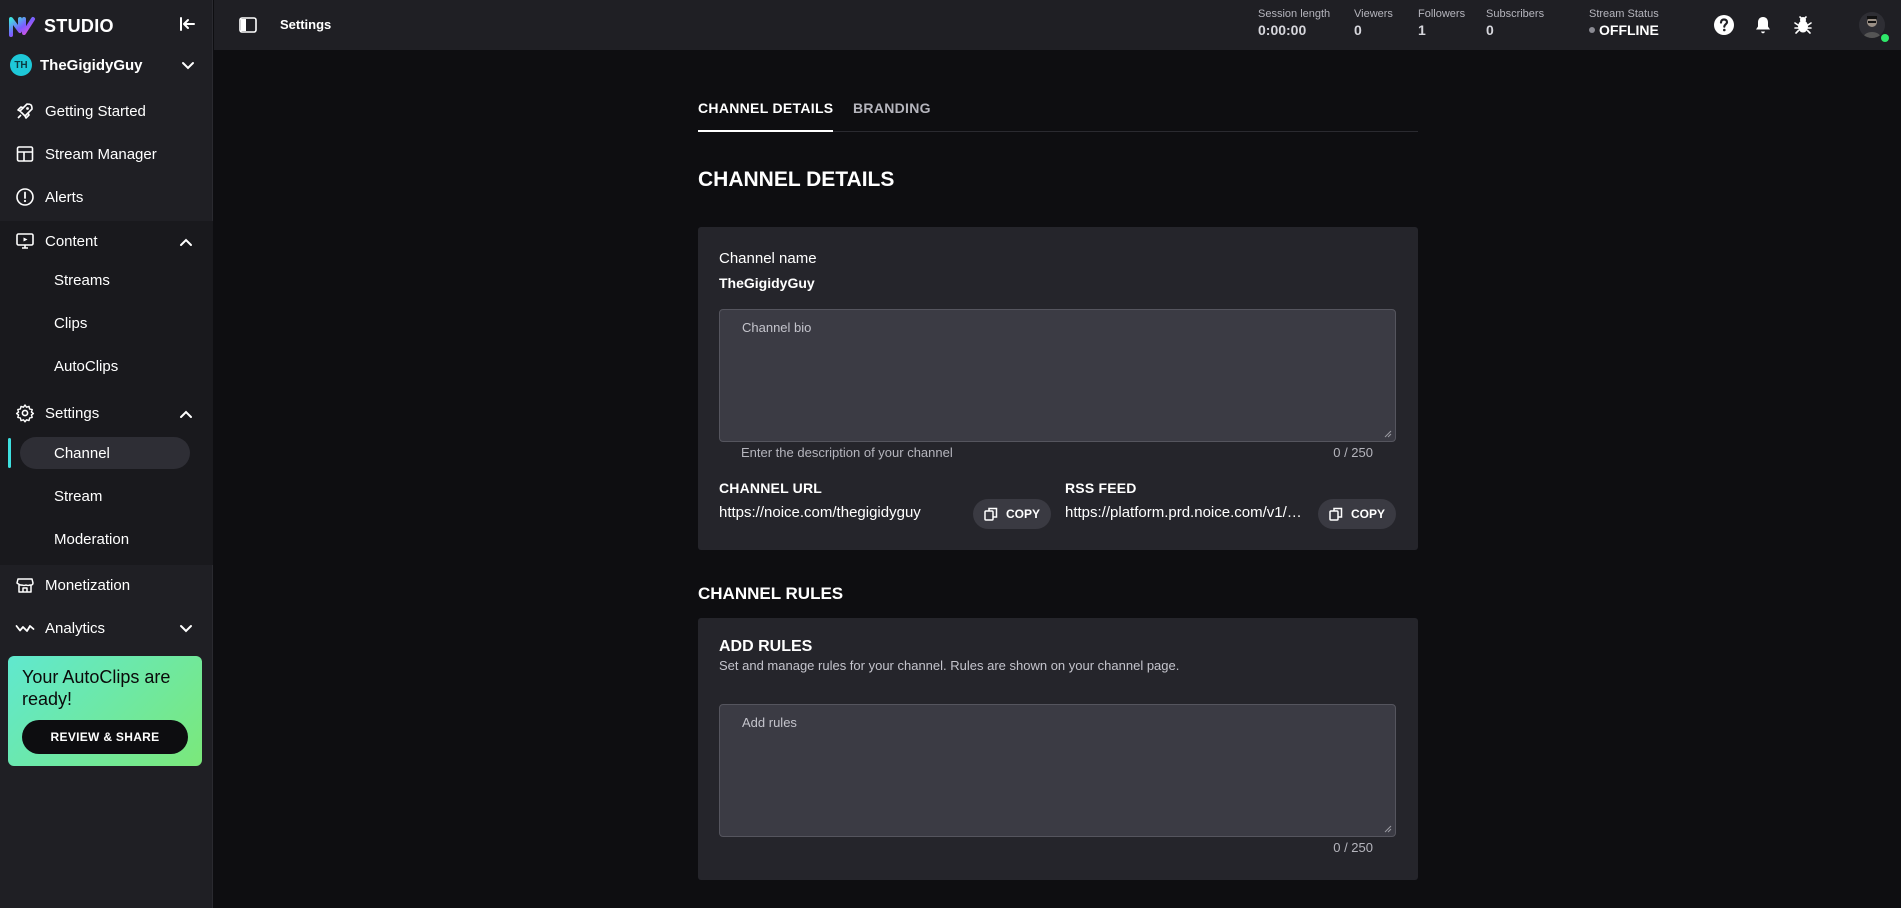 The height and width of the screenshot is (908, 1901). Describe the element at coordinates (96, 688) in the screenshot. I see `promo-text: Your AutoClips are ready!` at that location.